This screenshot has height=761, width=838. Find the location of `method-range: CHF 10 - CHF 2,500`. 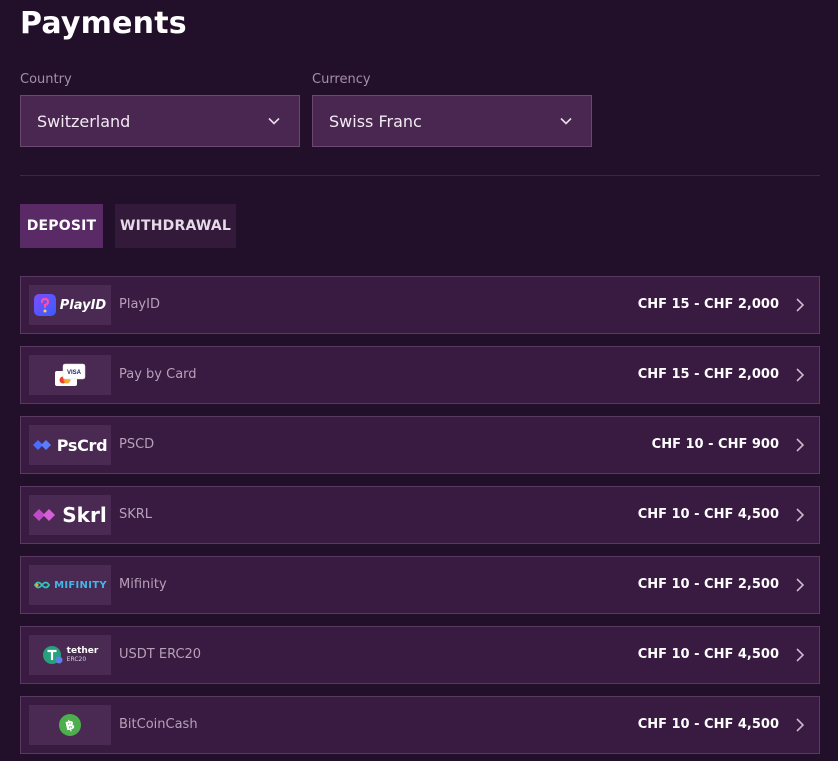

method-range: CHF 10 - CHF 2,500 is located at coordinates (708, 584).